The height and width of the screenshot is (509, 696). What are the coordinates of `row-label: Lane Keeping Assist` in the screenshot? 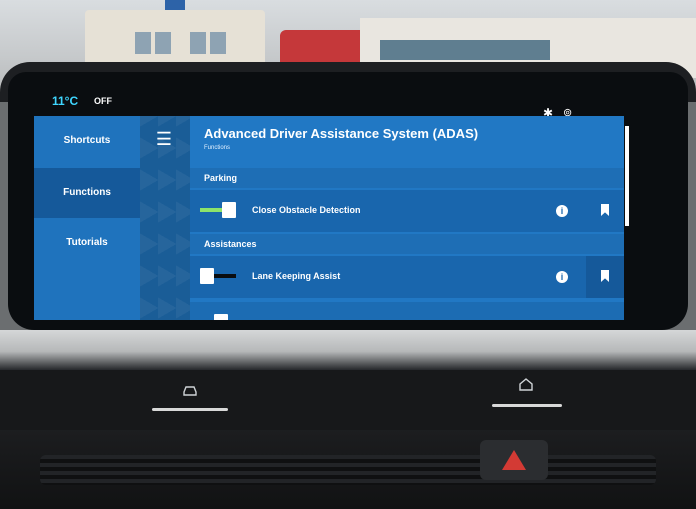 It's located at (296, 276).